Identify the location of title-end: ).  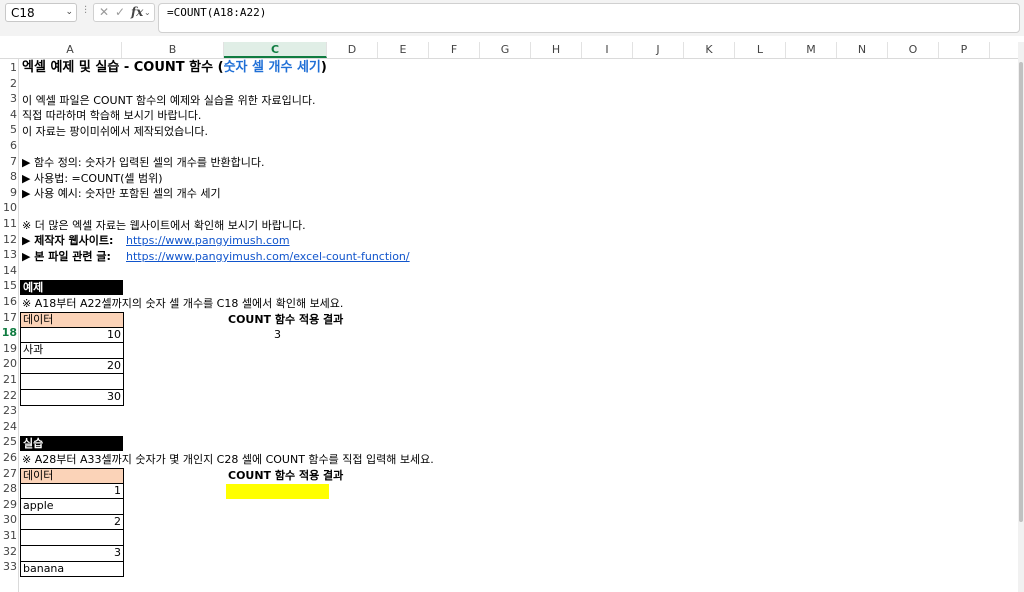
(323, 67).